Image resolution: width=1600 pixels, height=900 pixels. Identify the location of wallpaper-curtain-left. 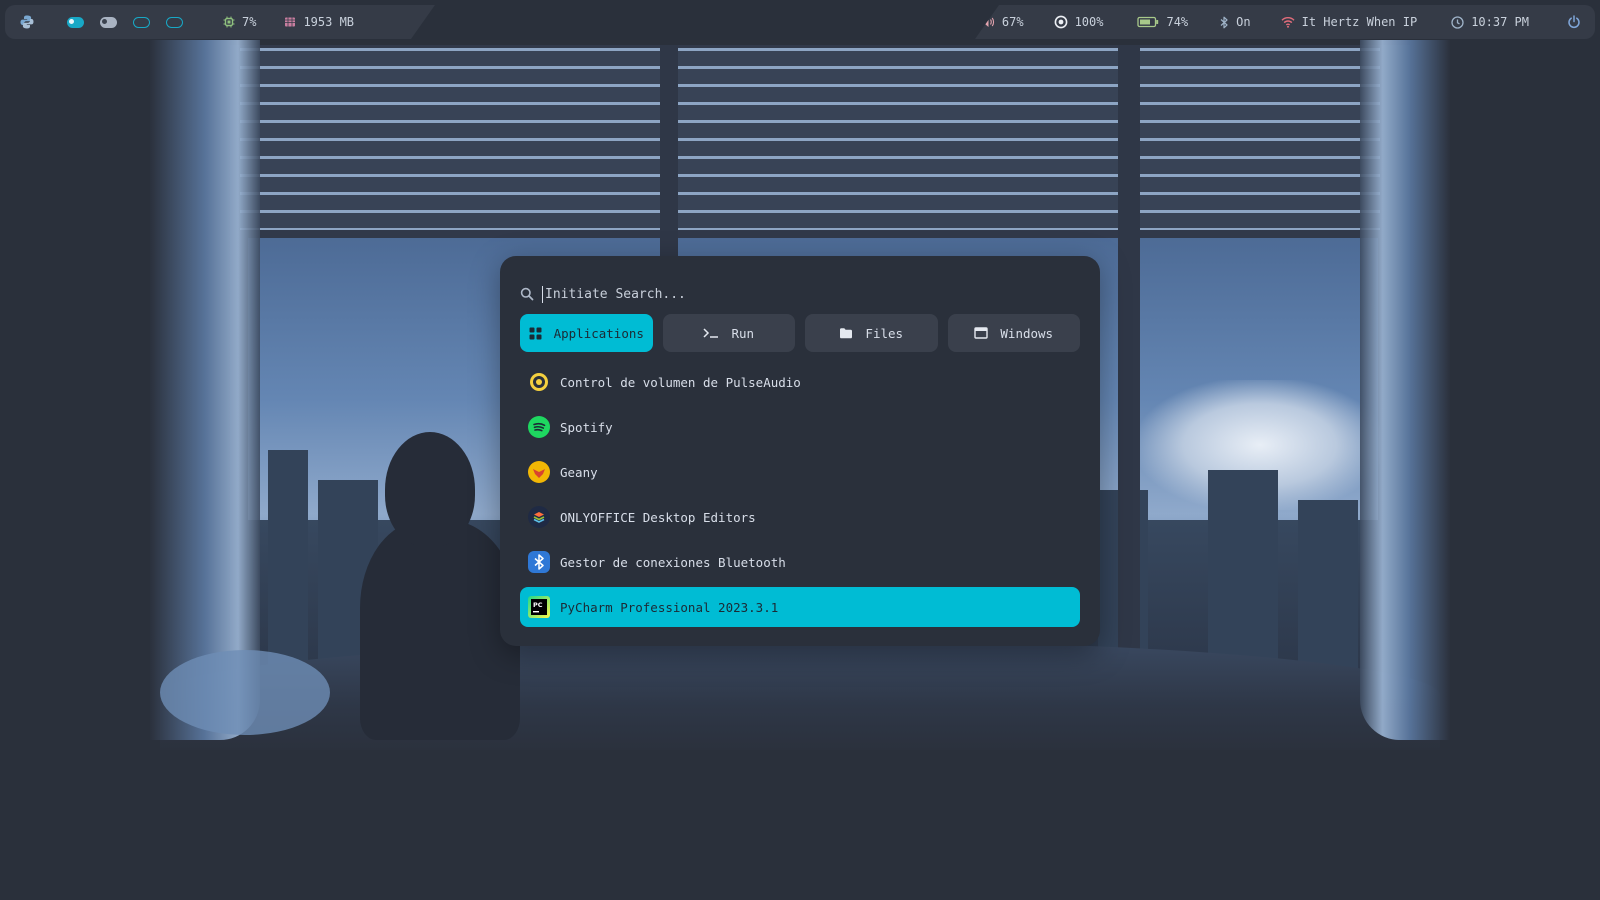
(205, 390).